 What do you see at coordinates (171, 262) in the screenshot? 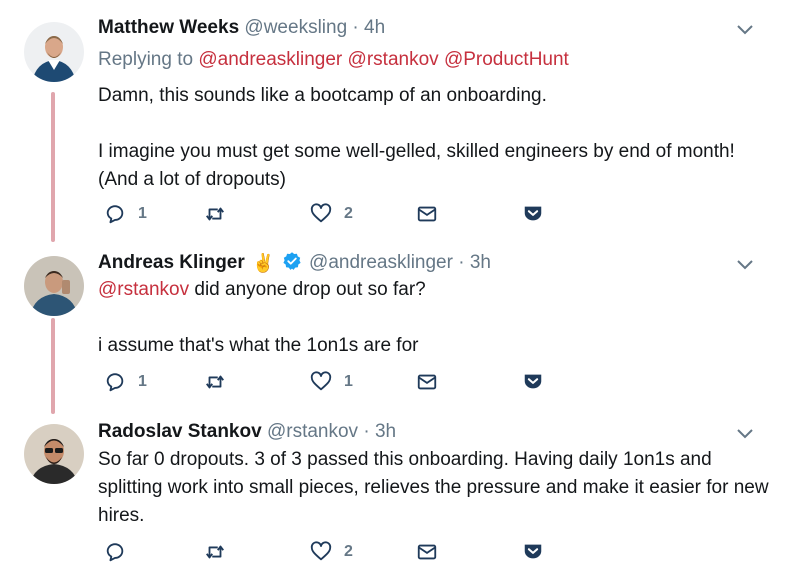
I see `display-name: Andreas Klinger` at bounding box center [171, 262].